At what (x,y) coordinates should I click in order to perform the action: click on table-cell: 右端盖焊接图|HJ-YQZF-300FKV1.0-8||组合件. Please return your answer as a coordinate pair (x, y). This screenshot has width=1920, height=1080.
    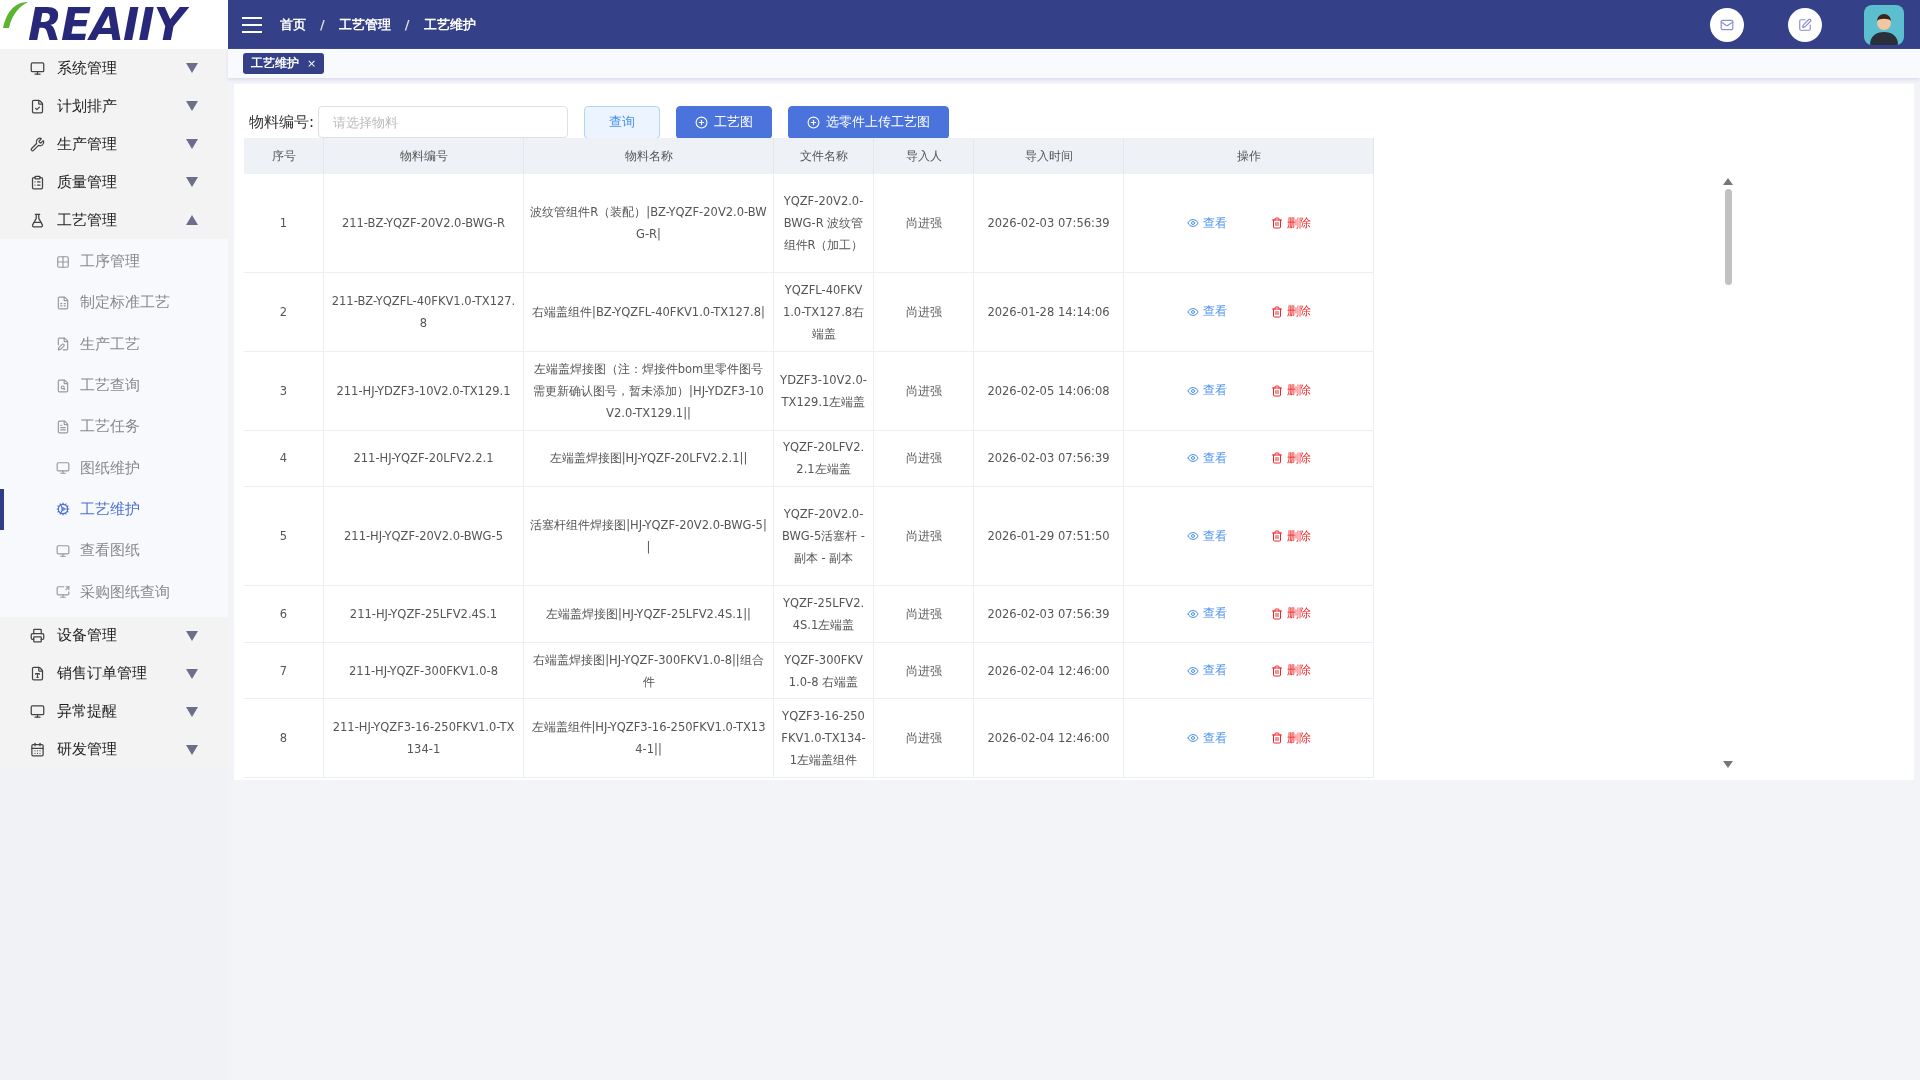
    Looking at the image, I should click on (649, 671).